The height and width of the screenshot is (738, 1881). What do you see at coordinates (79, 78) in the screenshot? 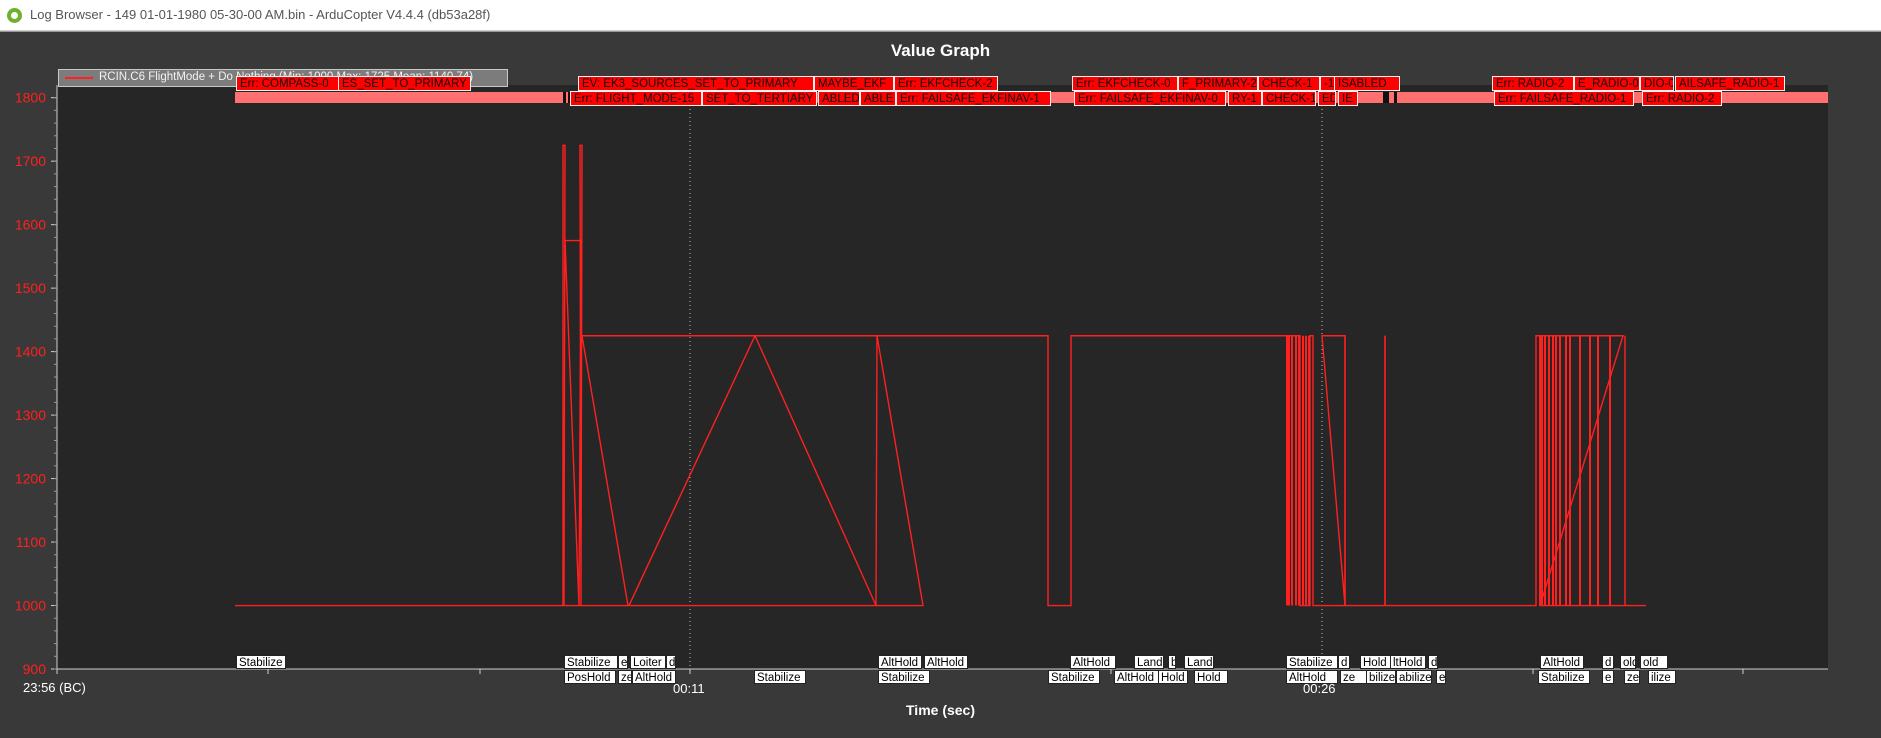
I see `legend-series-swatch` at bounding box center [79, 78].